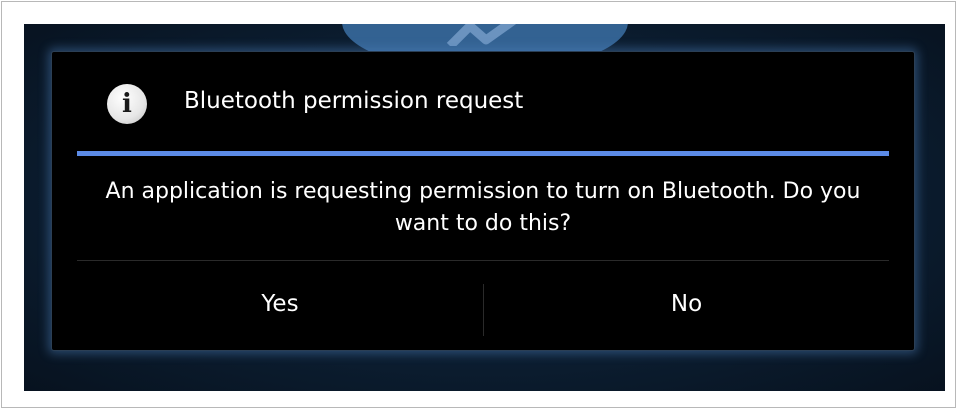 The width and height of the screenshot is (957, 409). I want to click on no-button-label: No, so click(686, 304).